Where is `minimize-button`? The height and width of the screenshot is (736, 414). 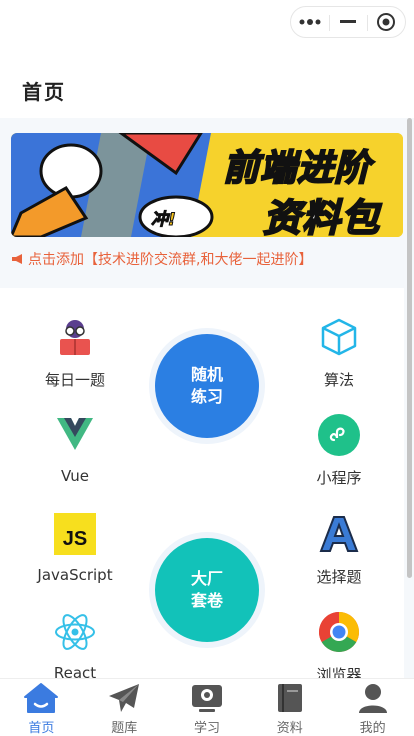 minimize-button is located at coordinates (348, 22).